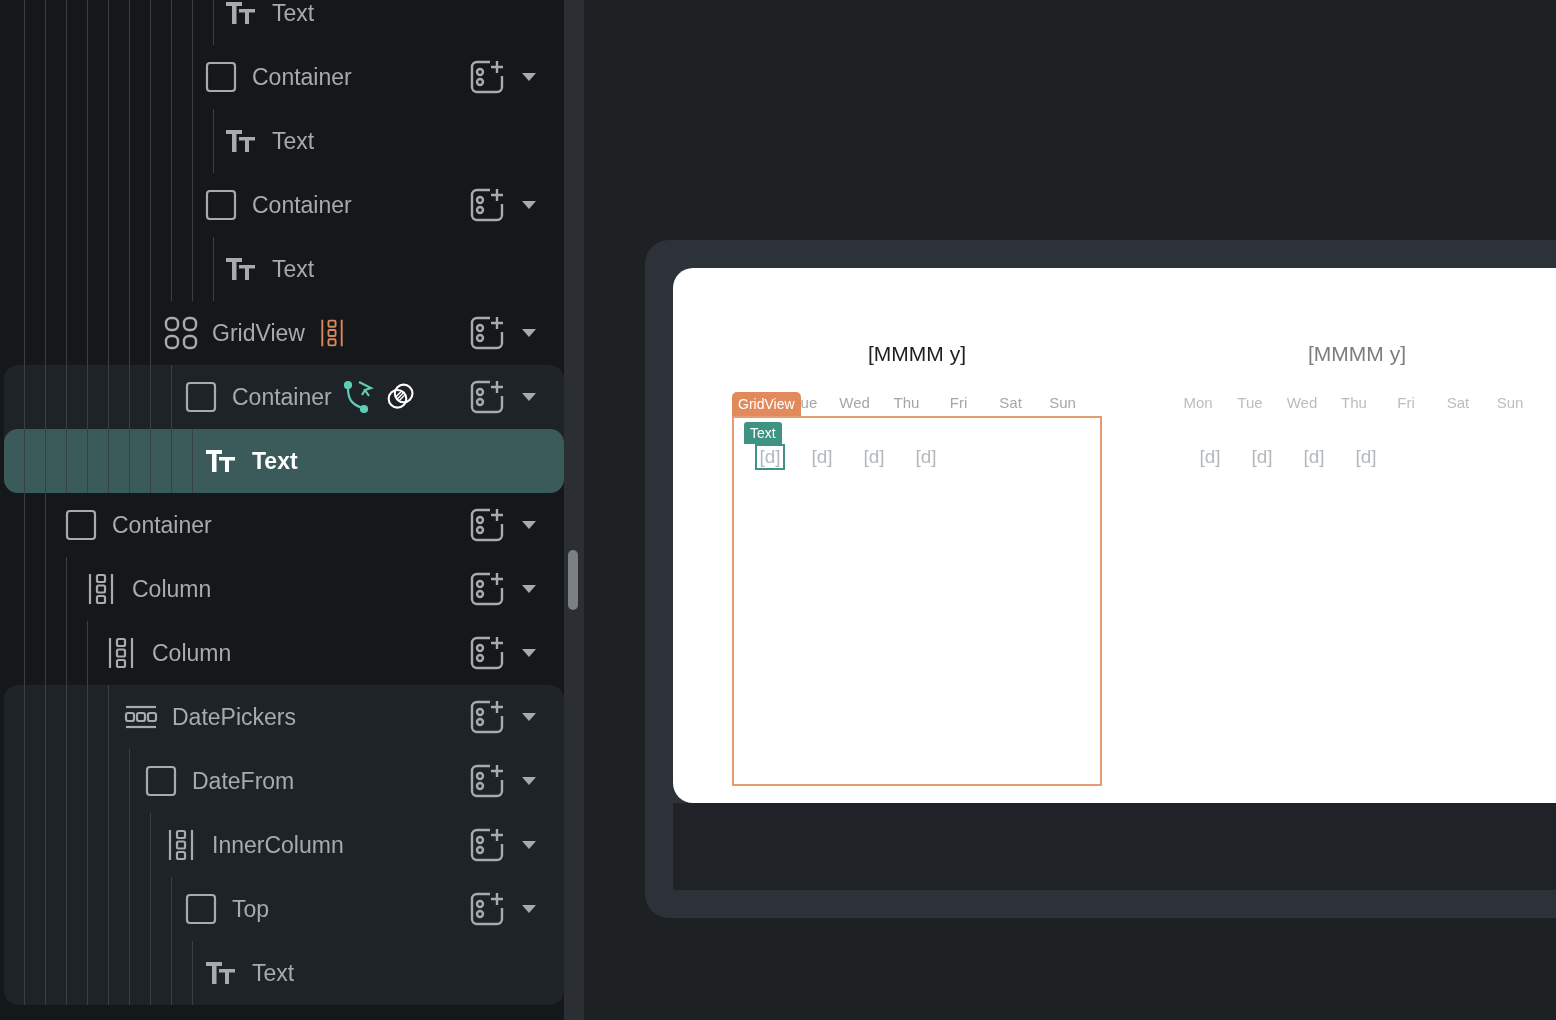  What do you see at coordinates (1198, 403) in the screenshot?
I see `weekday-label: Mon` at bounding box center [1198, 403].